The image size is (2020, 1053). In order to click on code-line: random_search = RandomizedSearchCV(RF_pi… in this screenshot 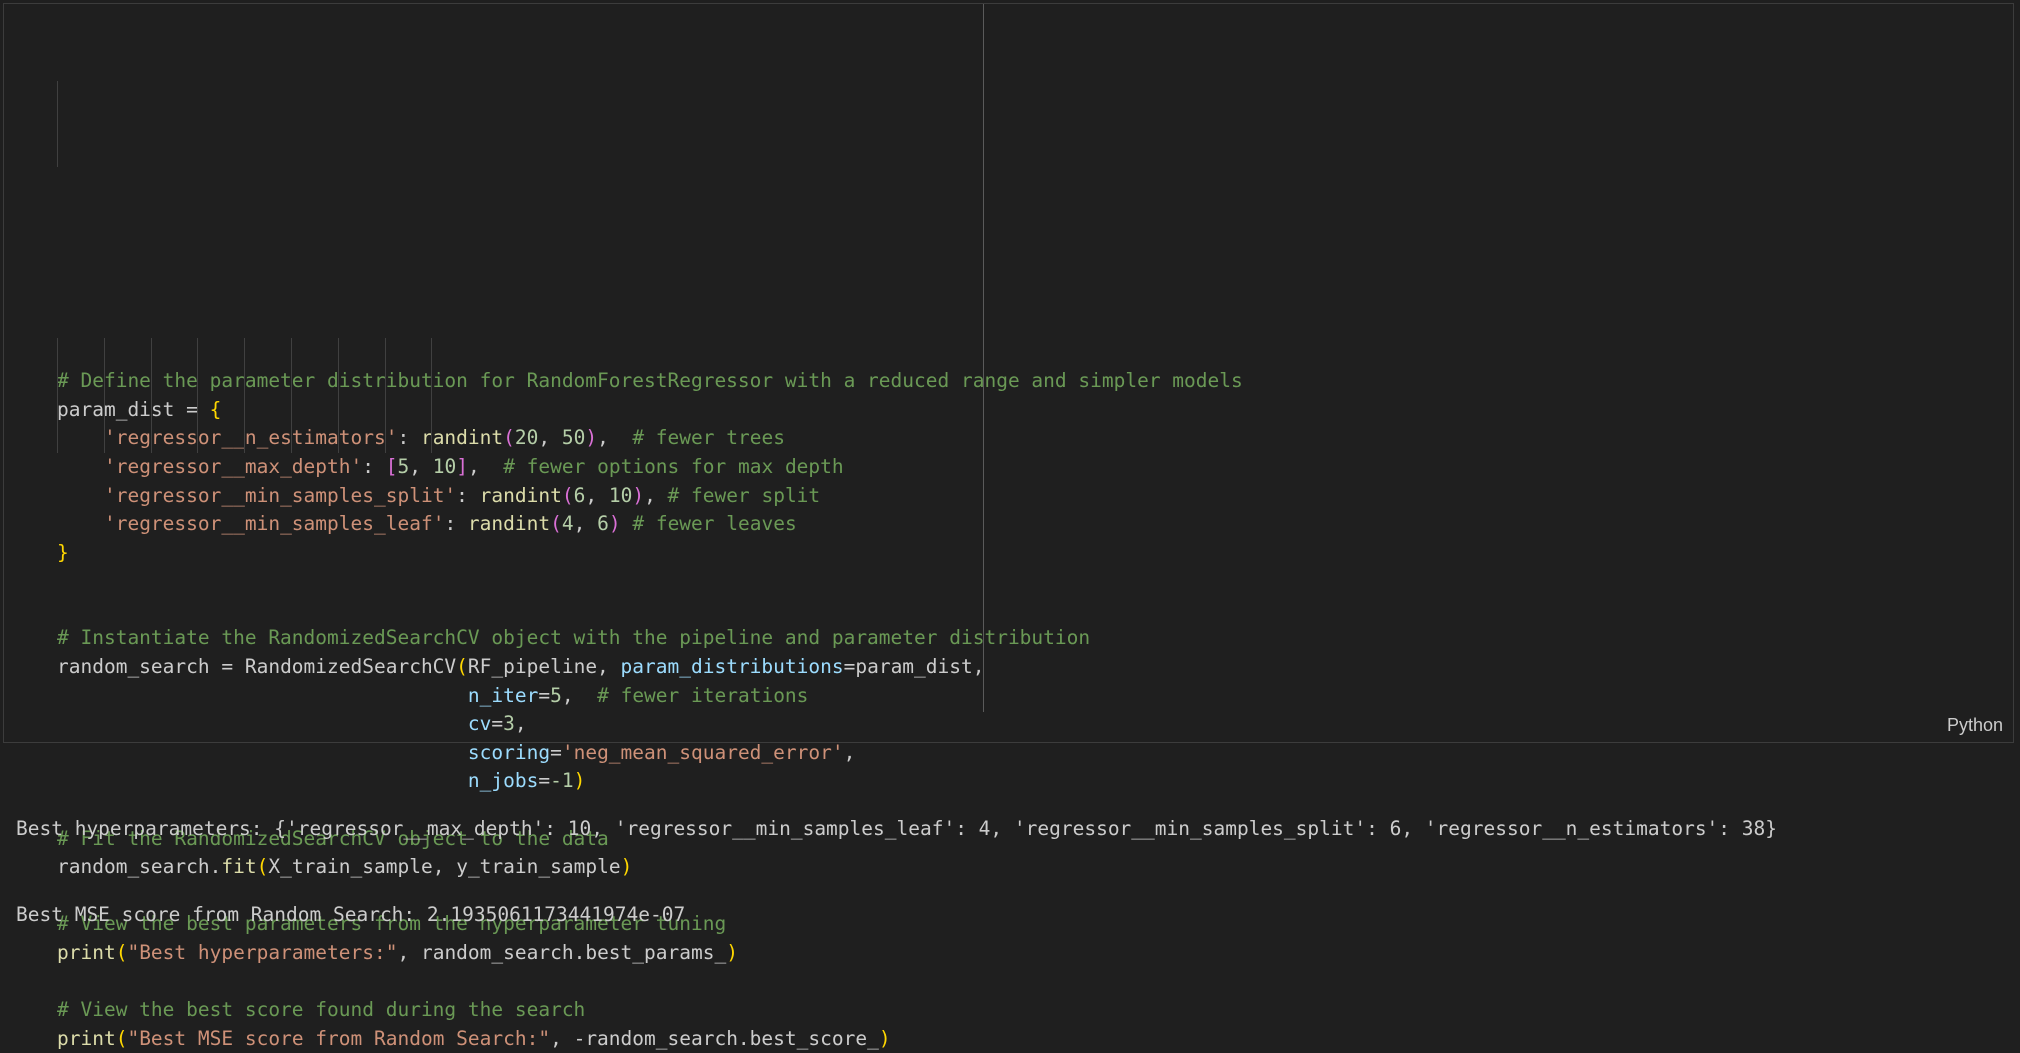, I will do `click(650, 667)`.